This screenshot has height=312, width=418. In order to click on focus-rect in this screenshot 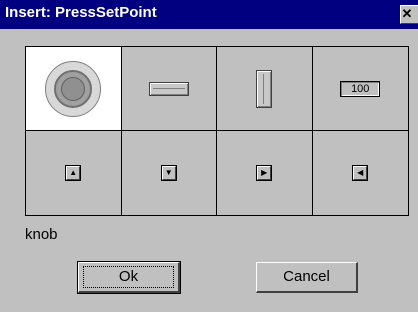, I will do `click(128, 277)`.